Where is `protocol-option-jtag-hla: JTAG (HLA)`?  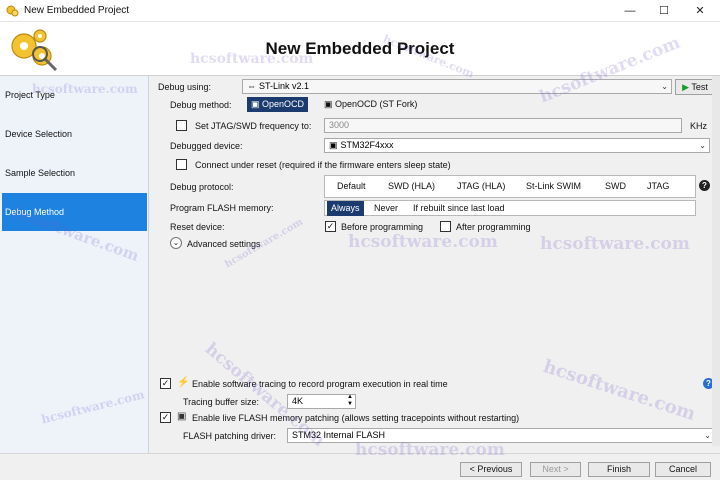
protocol-option-jtag-hla: JTAG (HLA) is located at coordinates (481, 186).